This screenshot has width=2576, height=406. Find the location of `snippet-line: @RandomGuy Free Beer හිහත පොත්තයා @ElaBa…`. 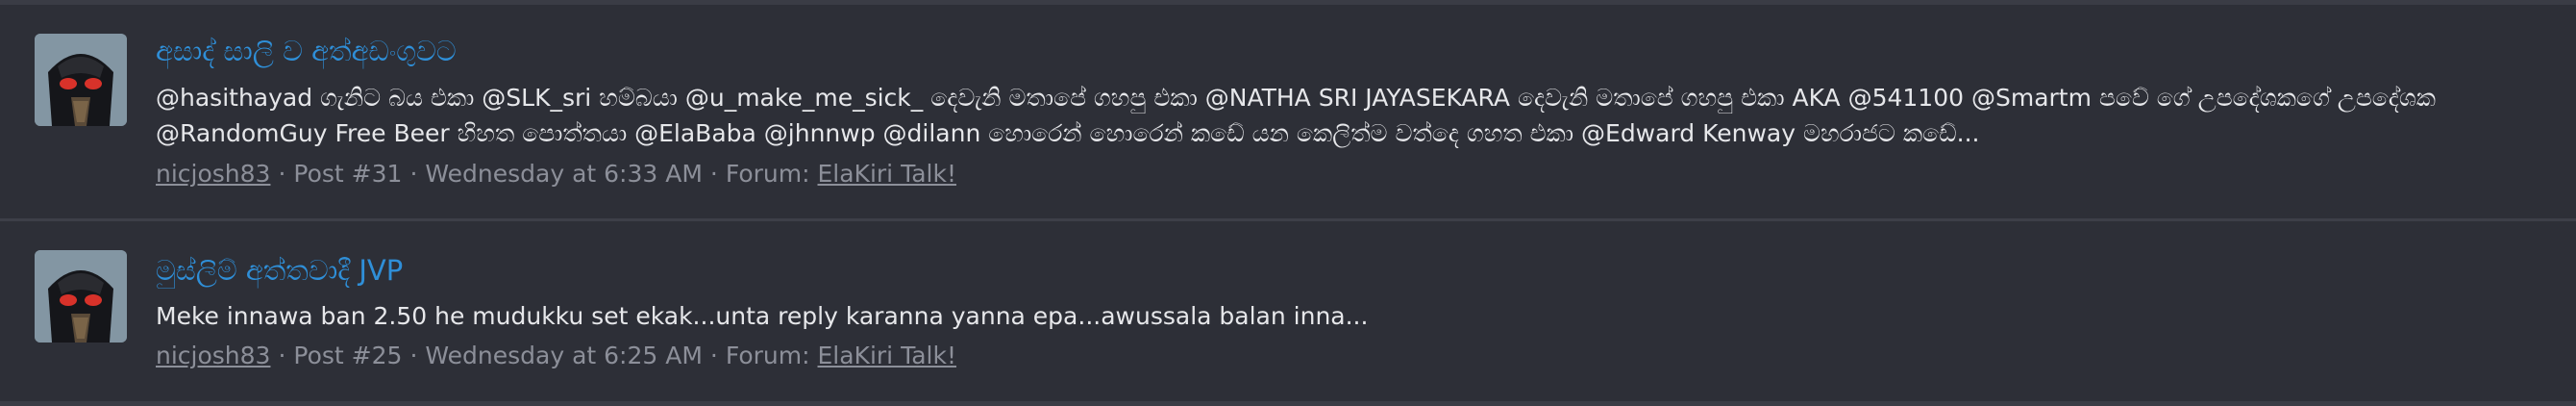

snippet-line: @RandomGuy Free Beer හිහත පොත්තයා @ElaBa… is located at coordinates (1068, 133).